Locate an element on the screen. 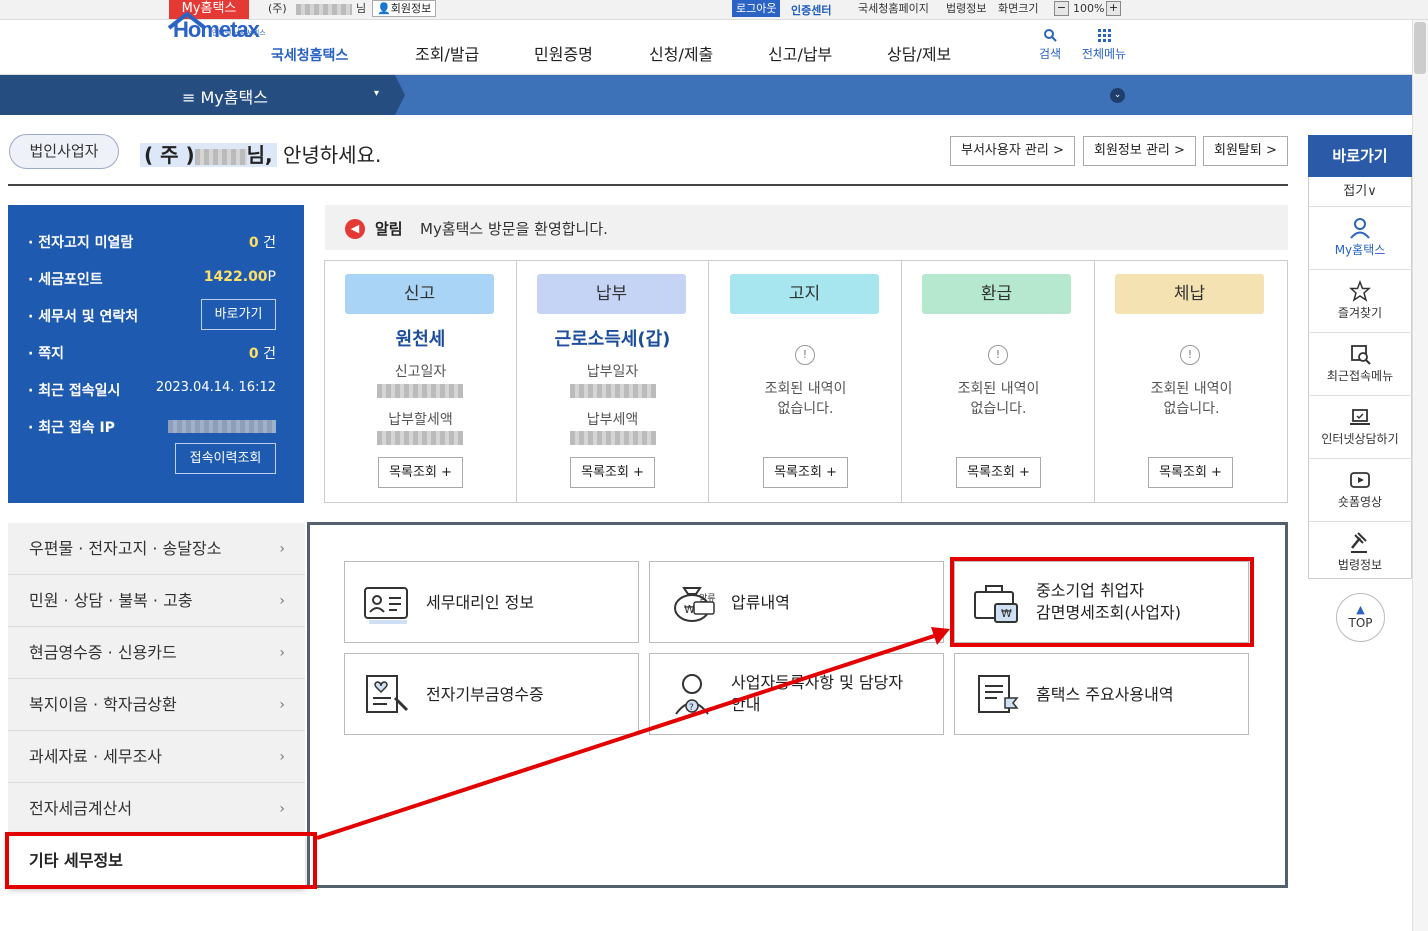 This screenshot has width=1428, height=931. quick-label: 즐겨찾기 is located at coordinates (1360, 313).